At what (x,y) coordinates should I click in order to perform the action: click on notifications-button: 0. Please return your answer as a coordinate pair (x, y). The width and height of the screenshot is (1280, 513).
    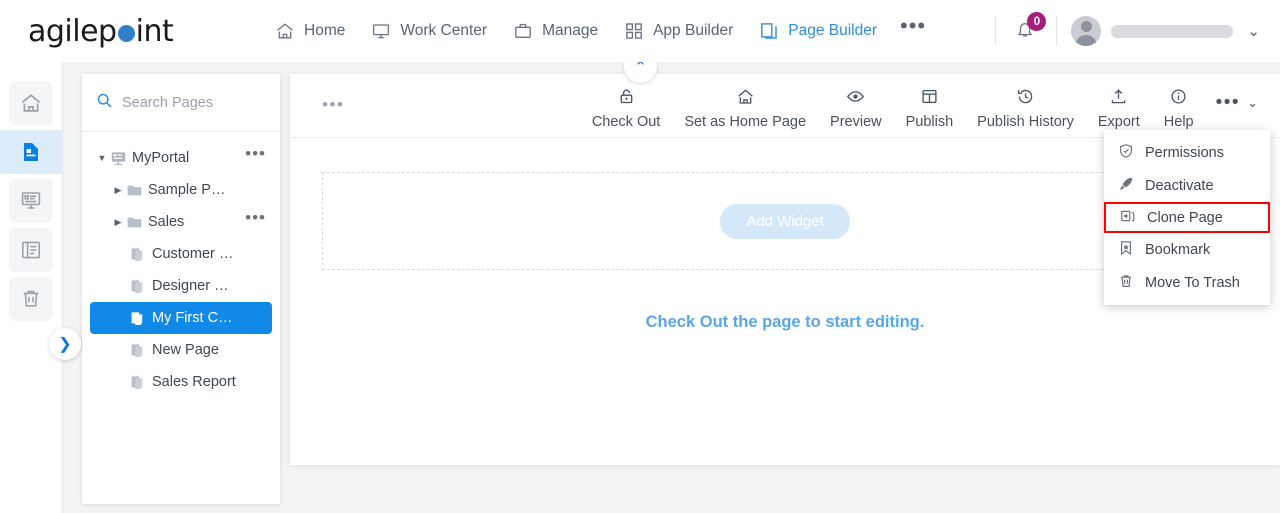
    Looking at the image, I should click on (1028, 29).